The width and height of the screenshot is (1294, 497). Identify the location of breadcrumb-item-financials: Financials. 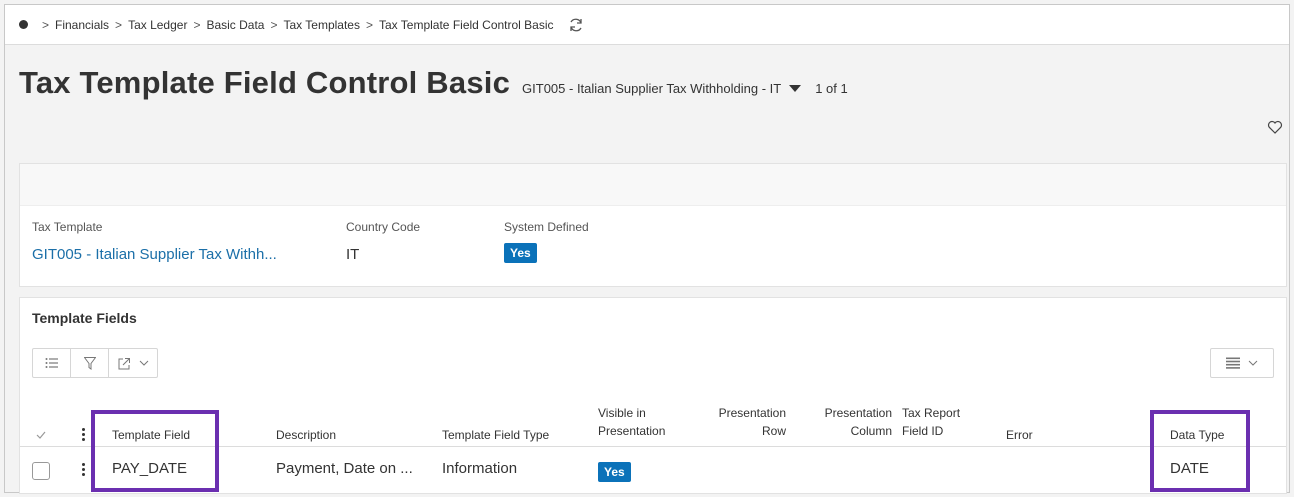
(82, 25).